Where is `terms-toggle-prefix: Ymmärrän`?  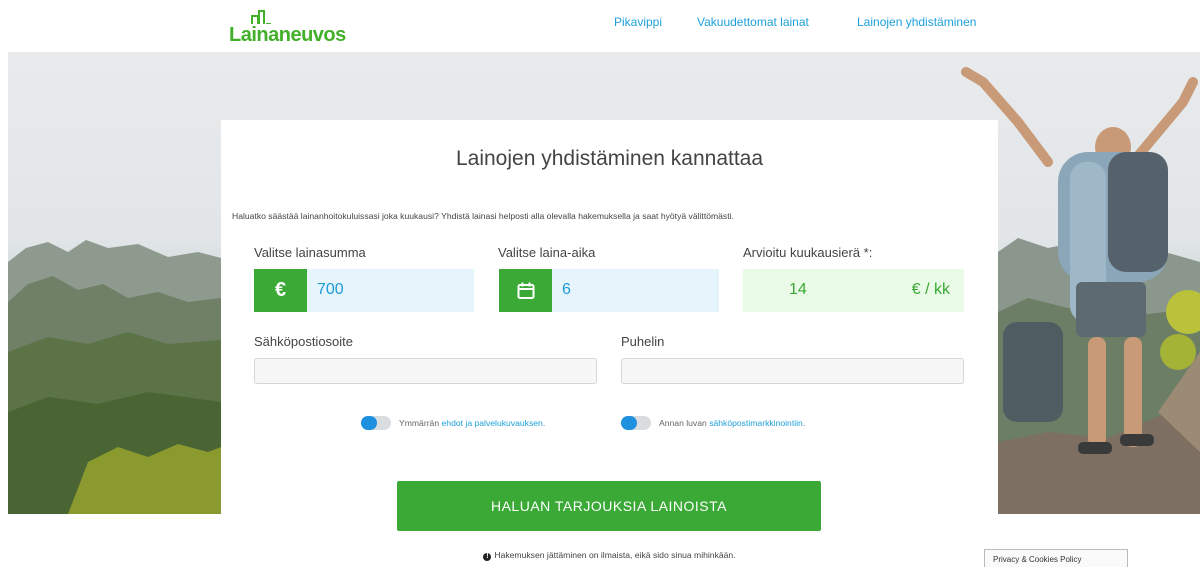
terms-toggle-prefix: Ymmärrän is located at coordinates (419, 423).